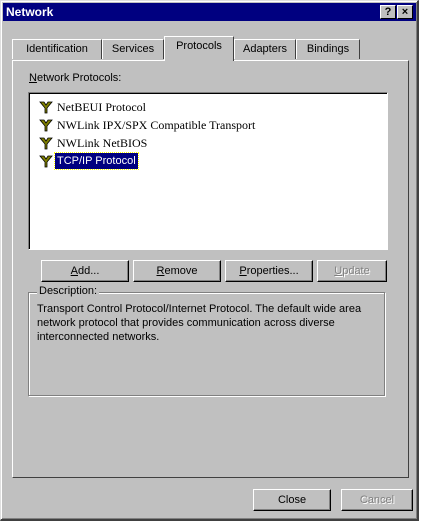 This screenshot has width=431, height=521. Describe the element at coordinates (265, 49) in the screenshot. I see `tab-adapters: Adapters` at that location.